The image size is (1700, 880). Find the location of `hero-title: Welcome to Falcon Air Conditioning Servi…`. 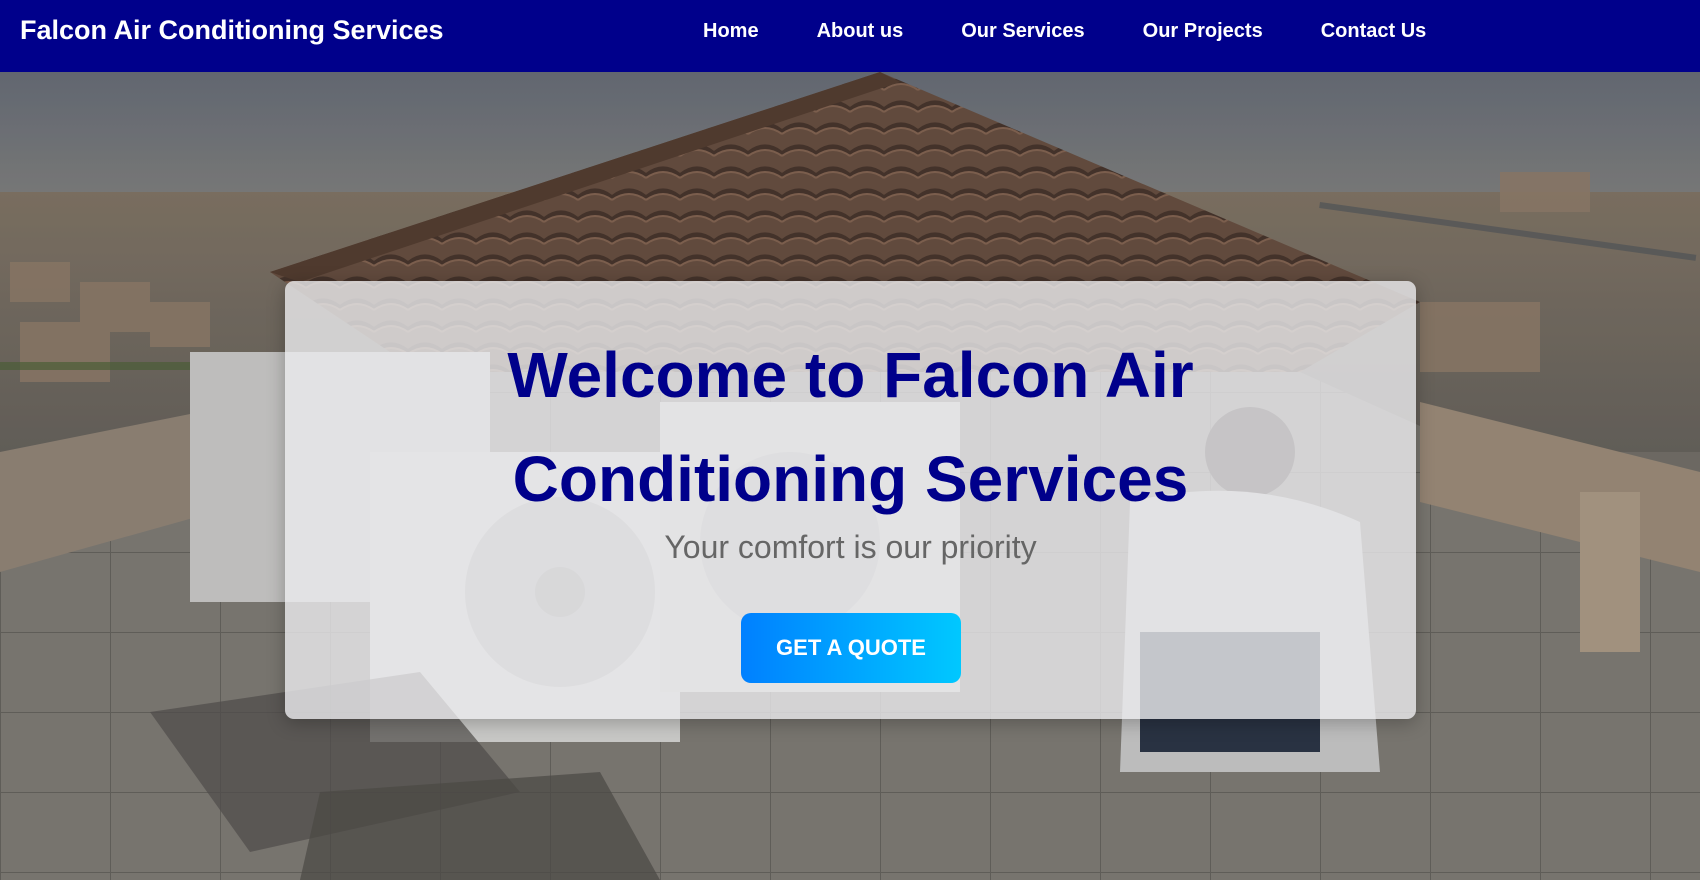

hero-title: Welcome to Falcon Air Conditioning Servi… is located at coordinates (850, 427).